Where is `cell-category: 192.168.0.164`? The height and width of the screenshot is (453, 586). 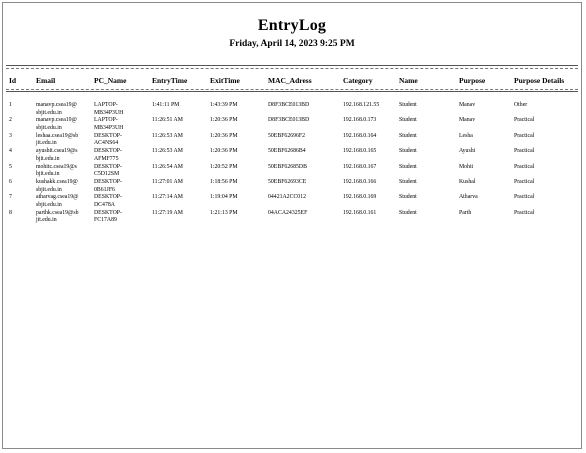 cell-category: 192.168.0.164 is located at coordinates (360, 135).